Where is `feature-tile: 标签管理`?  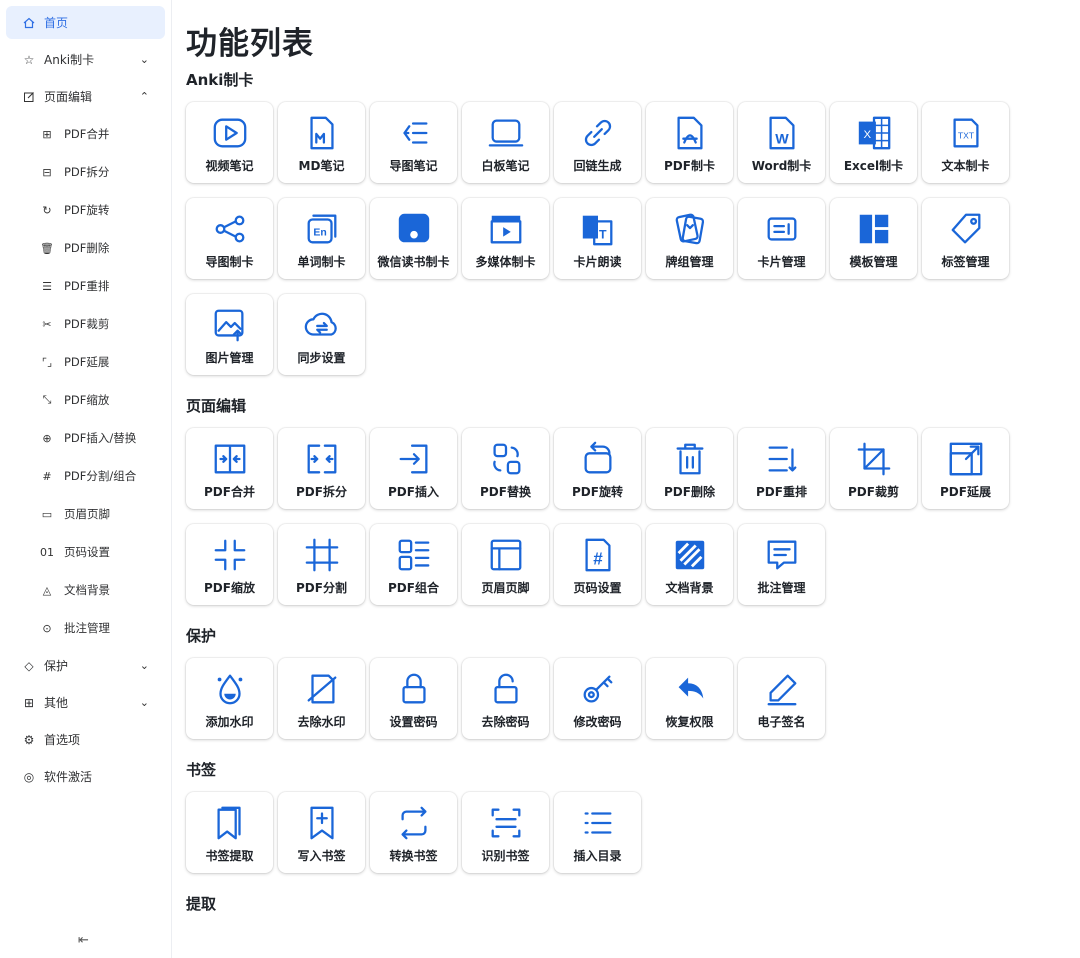 feature-tile: 标签管理 is located at coordinates (965, 238).